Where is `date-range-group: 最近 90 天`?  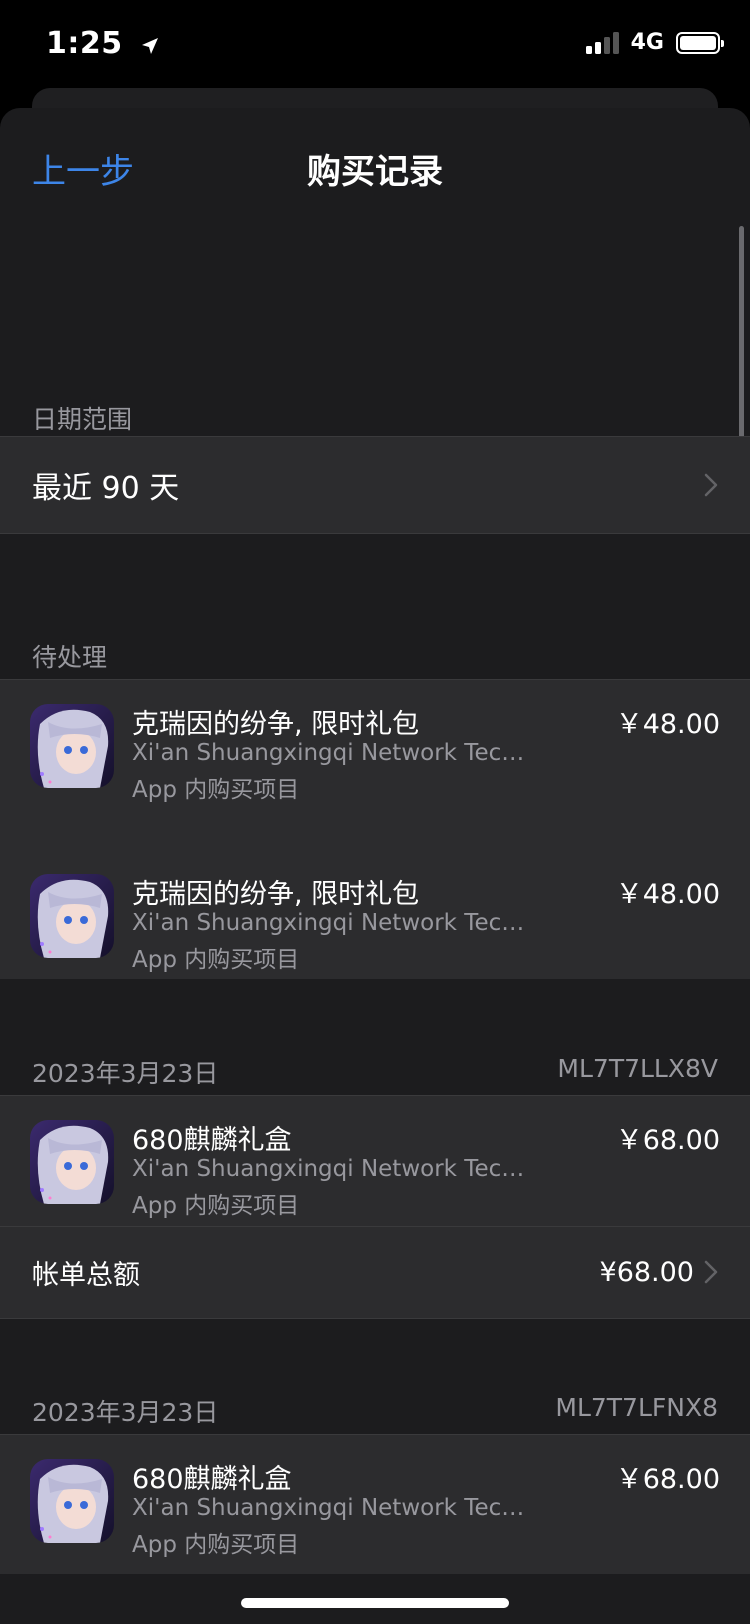
date-range-group: 最近 90 天 is located at coordinates (375, 485).